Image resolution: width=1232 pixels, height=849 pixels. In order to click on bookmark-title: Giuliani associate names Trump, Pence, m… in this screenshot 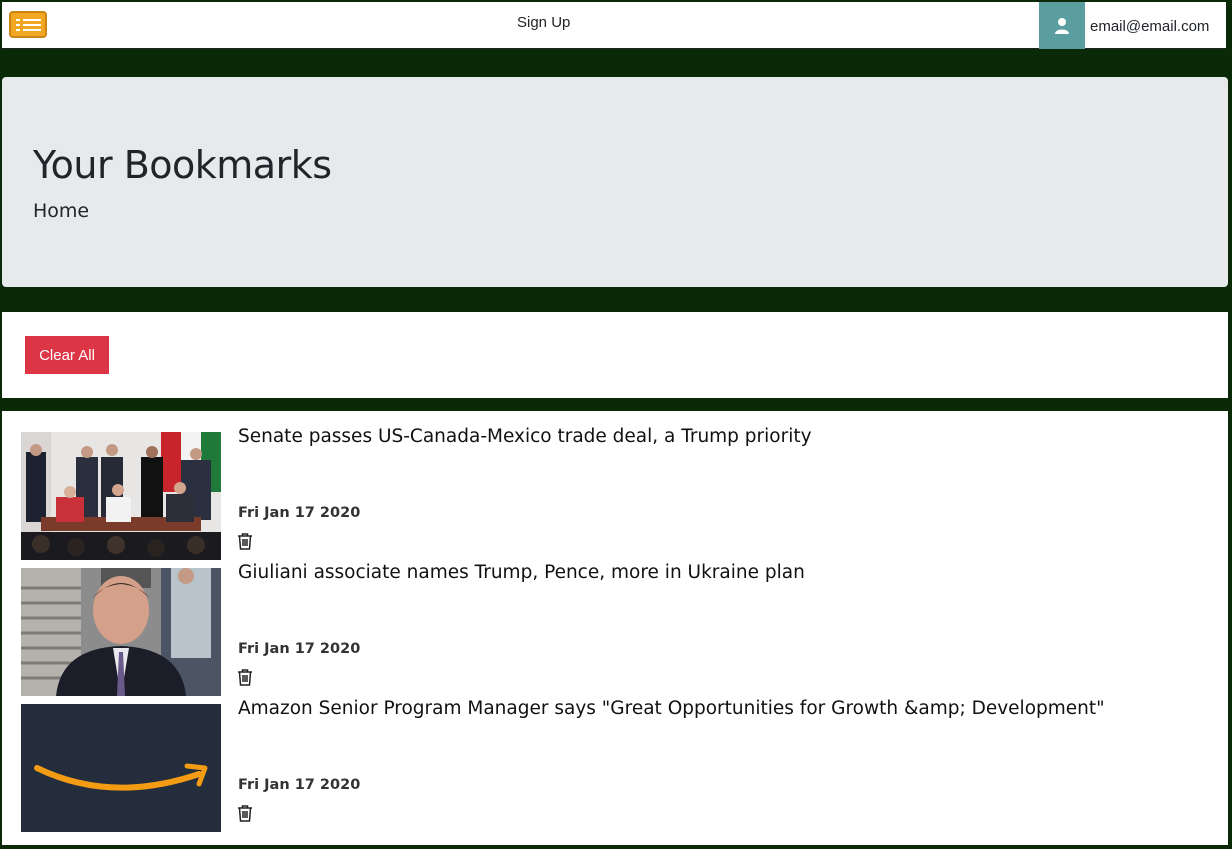, I will do `click(521, 572)`.